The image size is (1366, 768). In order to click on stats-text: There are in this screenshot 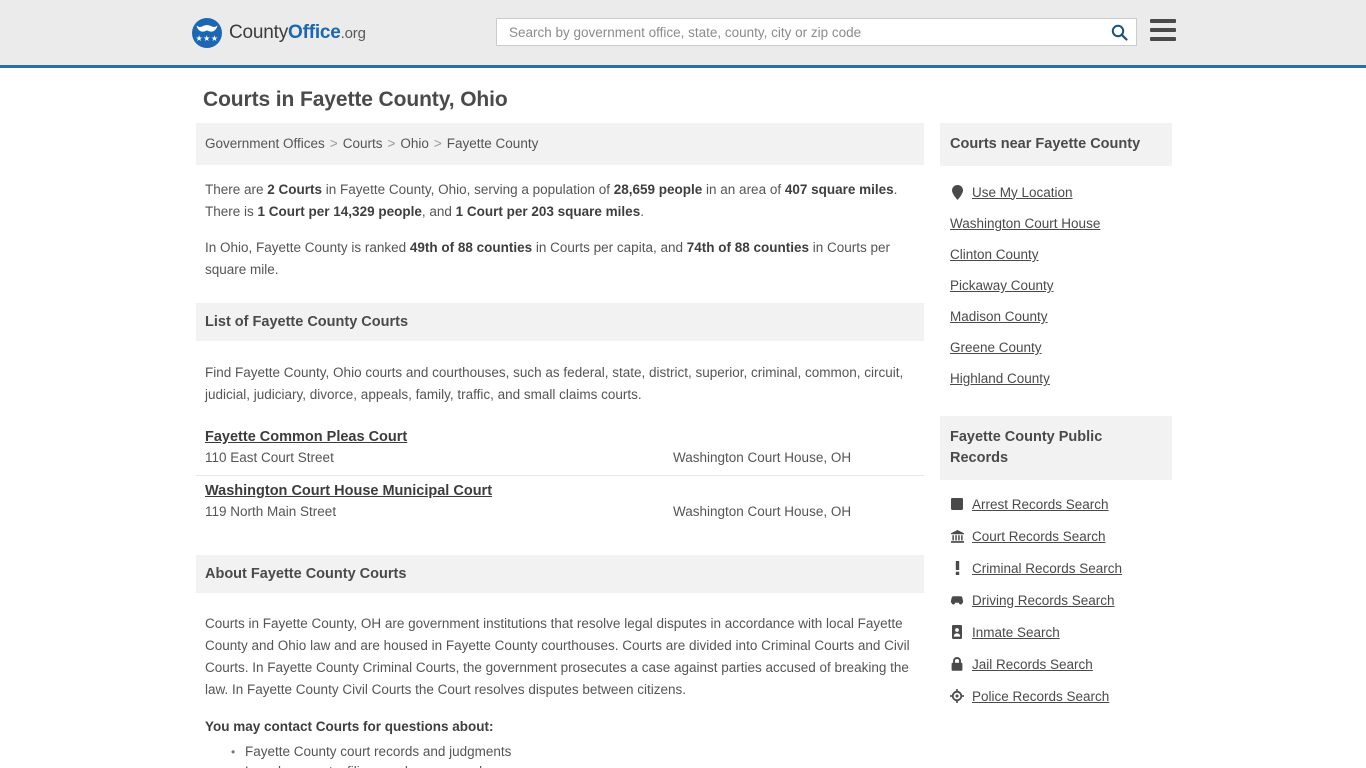, I will do `click(236, 189)`.